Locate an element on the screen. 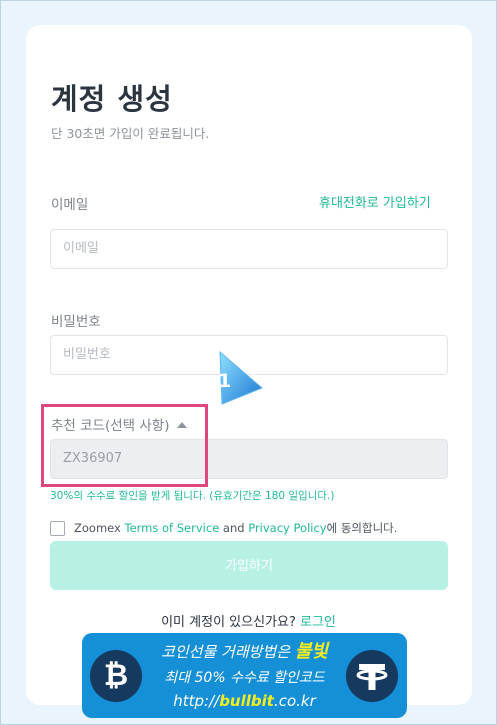 This screenshot has height=725, width=497. phone-signup-link: 휴대전화로 가입하기 is located at coordinates (375, 201).